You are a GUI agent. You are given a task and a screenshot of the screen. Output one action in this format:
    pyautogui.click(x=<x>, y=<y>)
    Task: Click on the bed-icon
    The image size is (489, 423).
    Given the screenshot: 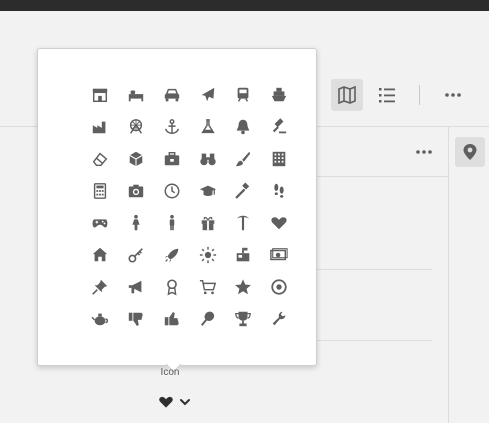 What is the action you would take?
    pyautogui.click(x=136, y=96)
    